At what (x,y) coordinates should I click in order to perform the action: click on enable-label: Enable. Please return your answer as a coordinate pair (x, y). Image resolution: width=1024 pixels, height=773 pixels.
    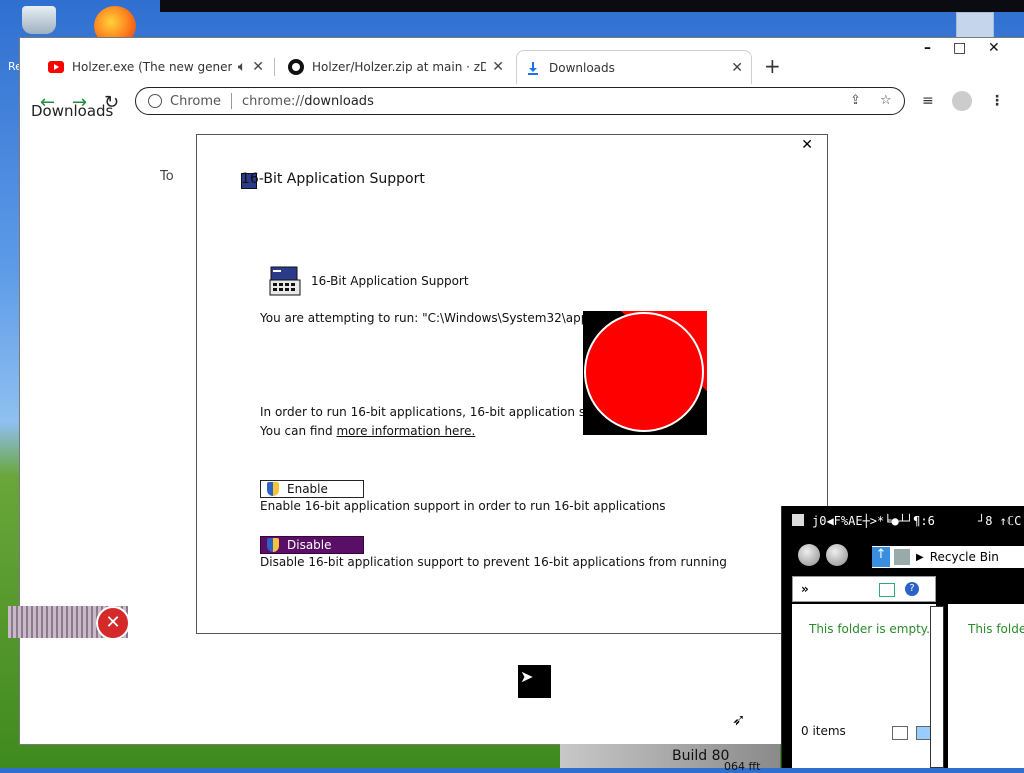
    Looking at the image, I should click on (307, 489).